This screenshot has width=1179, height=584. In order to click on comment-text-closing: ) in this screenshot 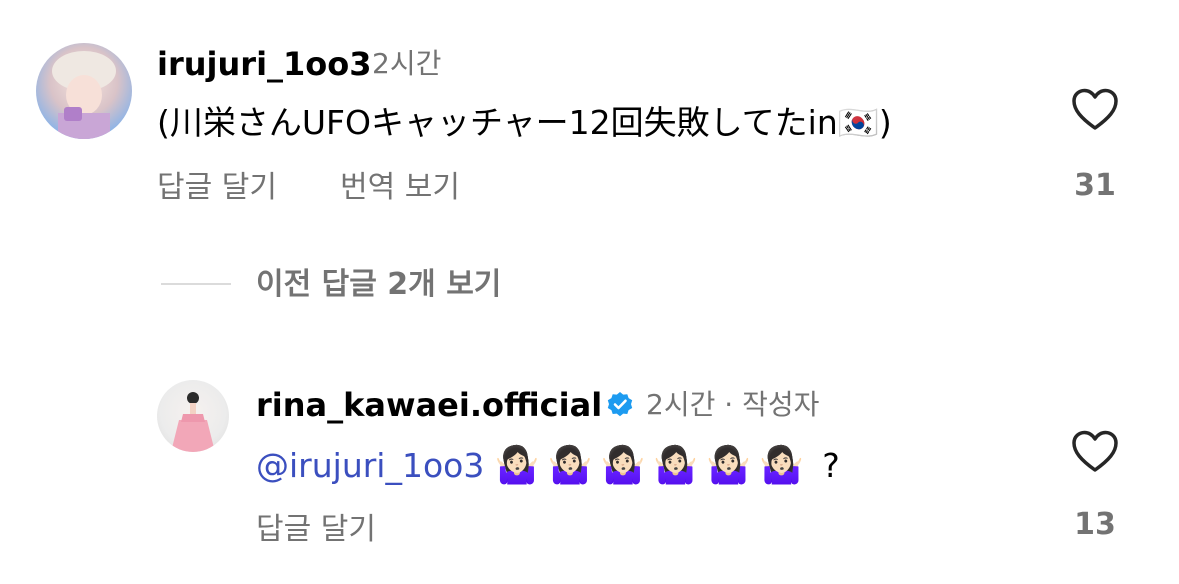, I will do `click(885, 122)`.